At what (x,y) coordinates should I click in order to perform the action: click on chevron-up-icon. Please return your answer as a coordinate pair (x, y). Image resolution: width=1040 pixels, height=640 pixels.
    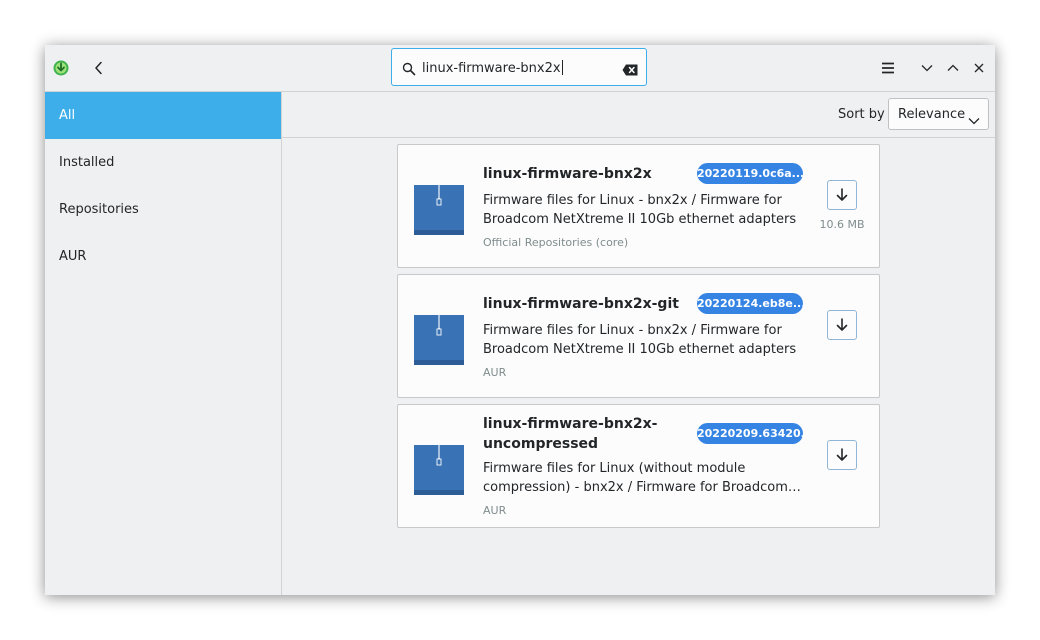
    Looking at the image, I should click on (953, 67).